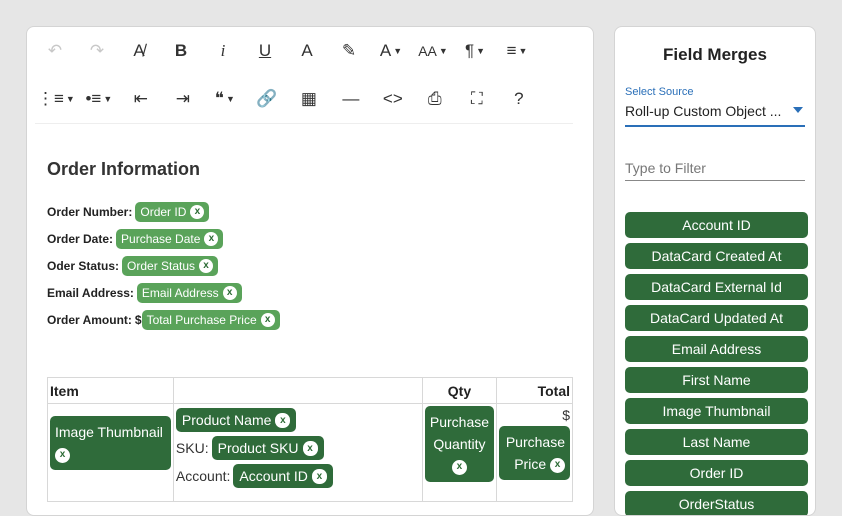 This screenshot has height=516, width=842. I want to click on code-view-button: <>, so click(393, 99).